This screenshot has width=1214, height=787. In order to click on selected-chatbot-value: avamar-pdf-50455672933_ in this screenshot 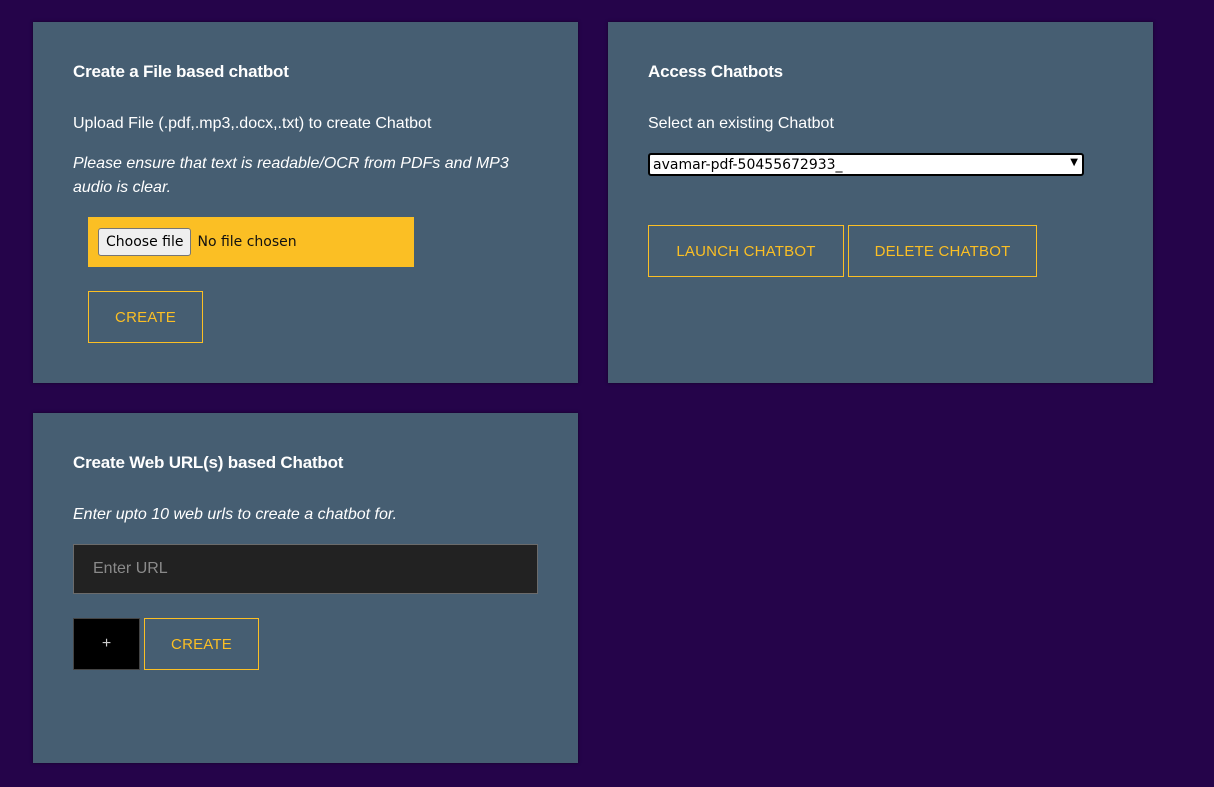, I will do `click(748, 164)`.